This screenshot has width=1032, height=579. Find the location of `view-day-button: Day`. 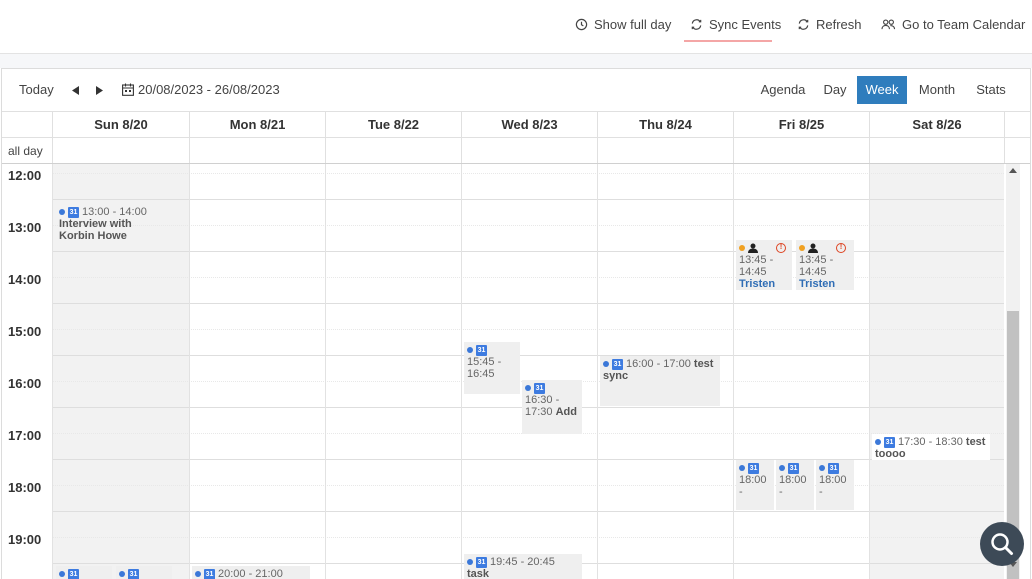

view-day-button: Day is located at coordinates (835, 90).